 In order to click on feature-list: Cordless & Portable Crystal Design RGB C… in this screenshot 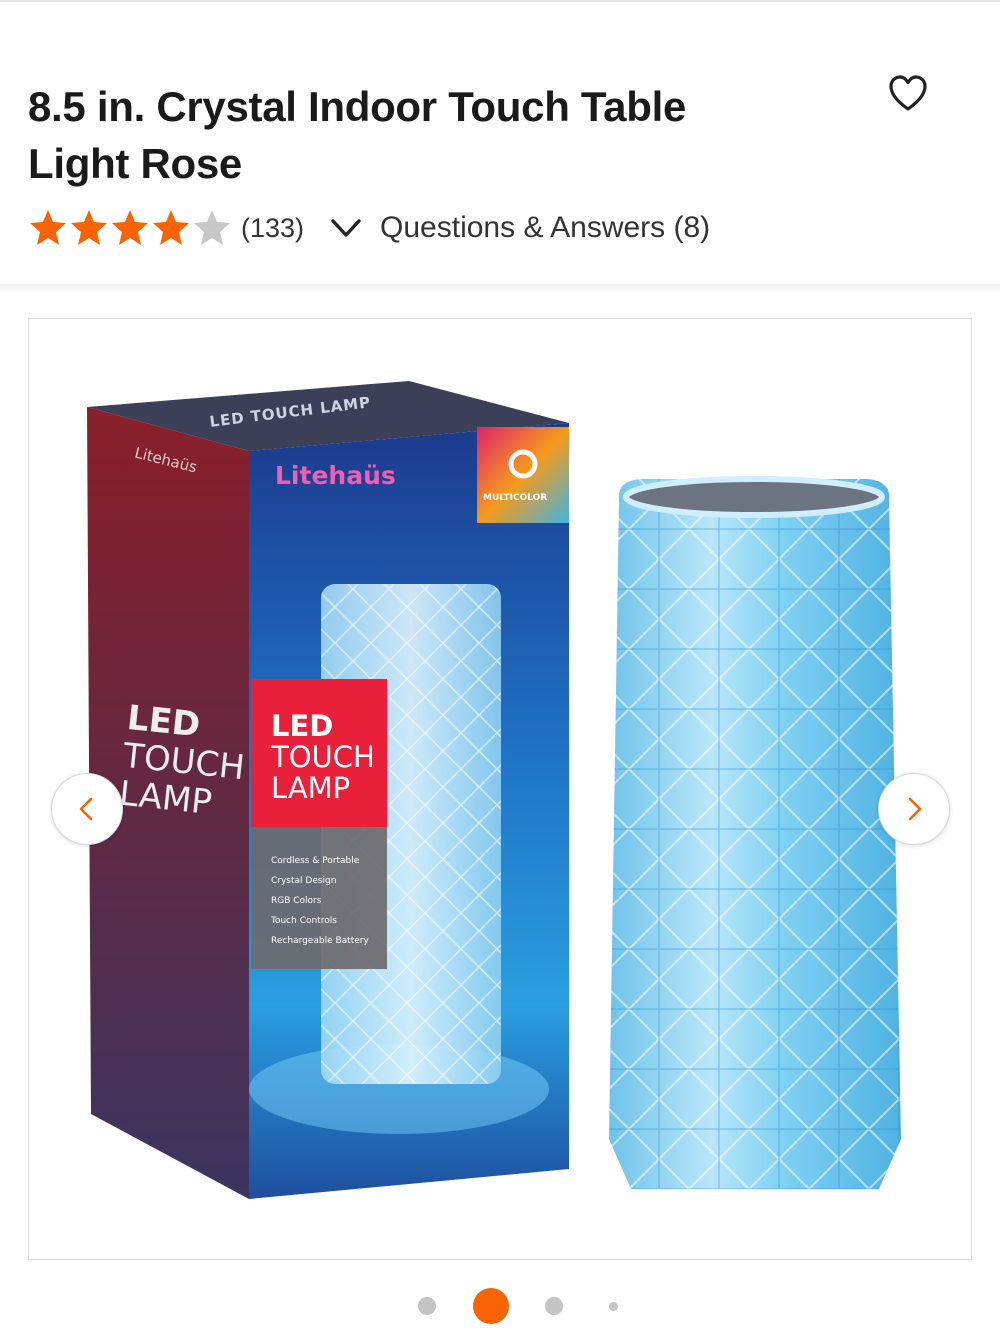, I will do `click(320, 901)`.